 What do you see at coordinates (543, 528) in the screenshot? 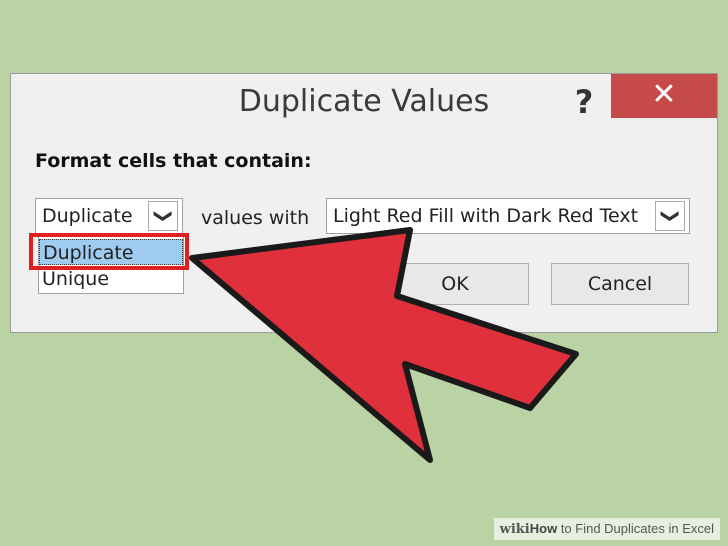
I see `watermark-how: How` at bounding box center [543, 528].